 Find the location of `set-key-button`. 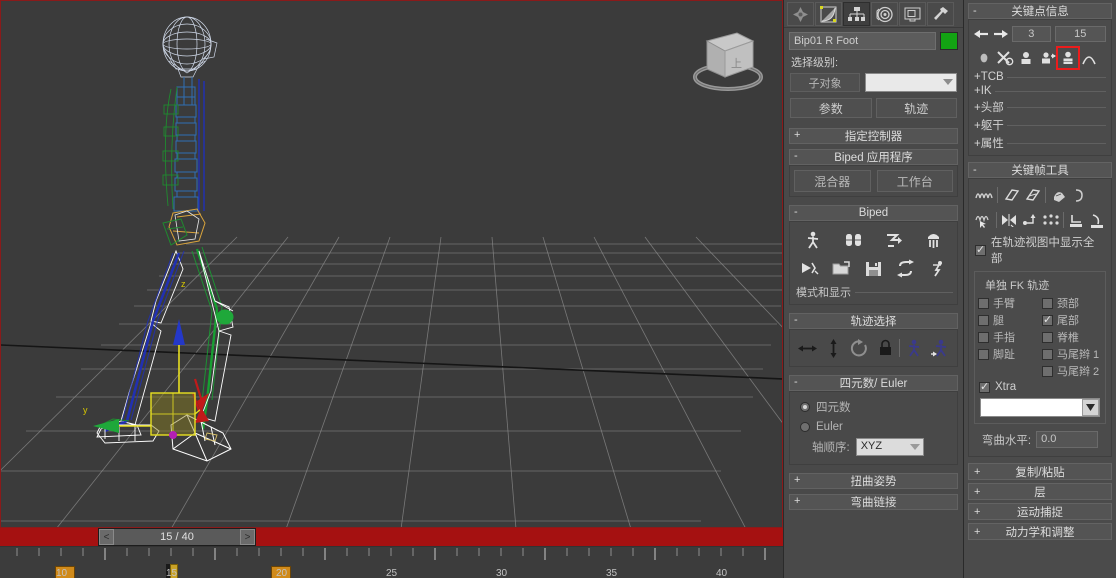

set-key-button is located at coordinates (984, 58).